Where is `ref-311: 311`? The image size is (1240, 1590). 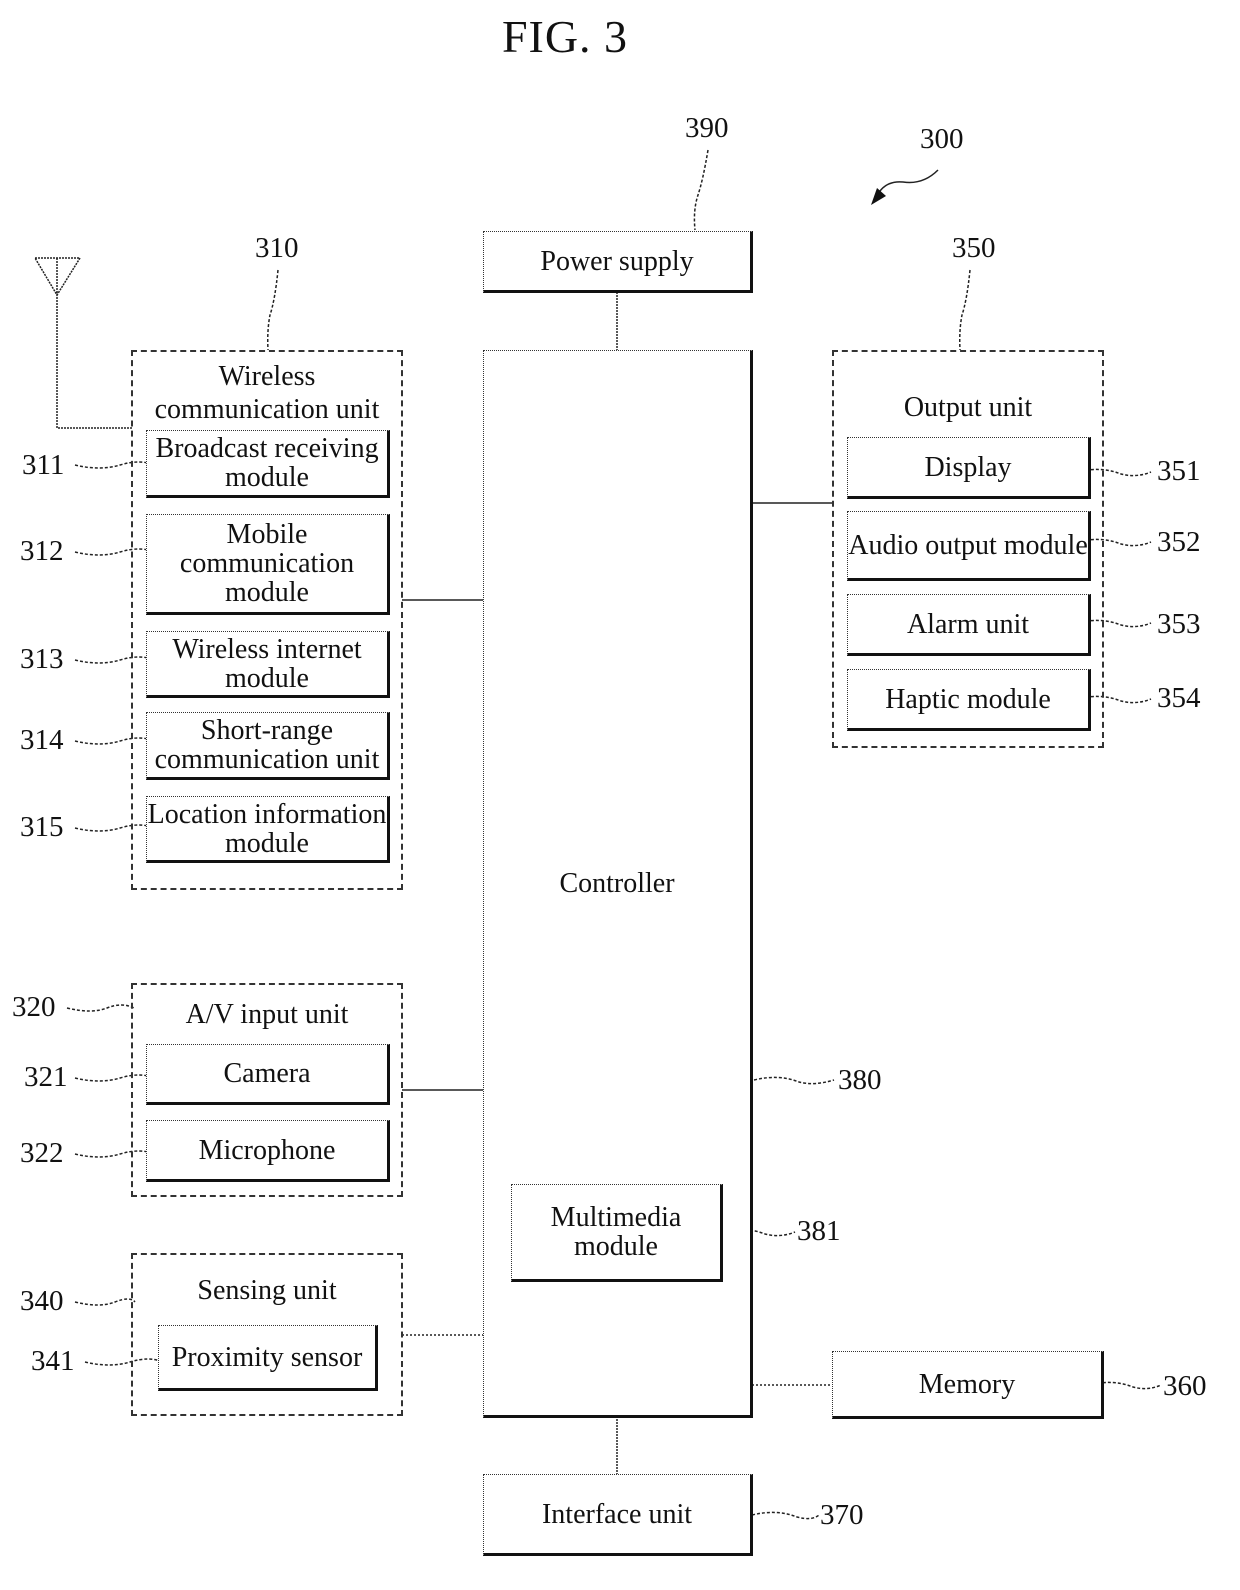
ref-311: 311 is located at coordinates (43, 465).